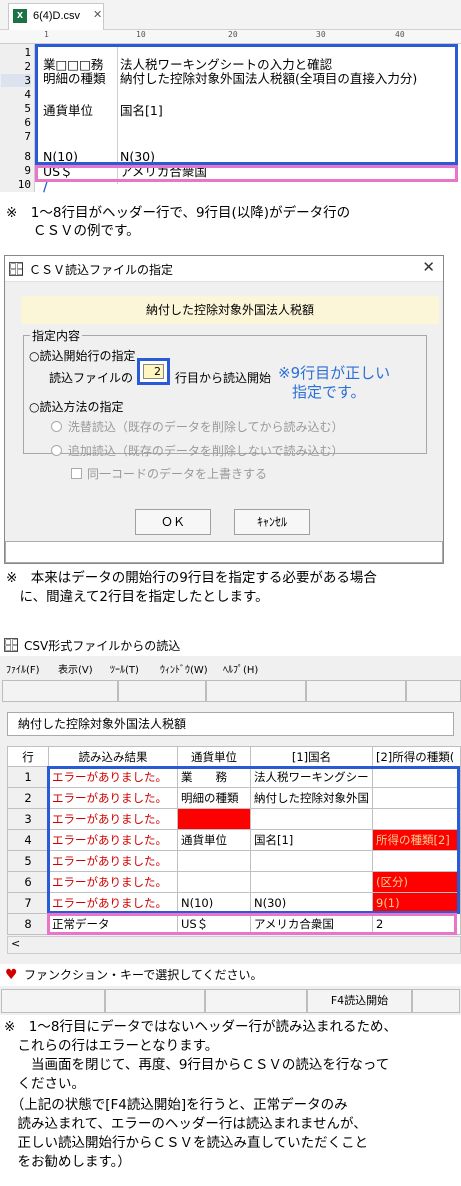 This screenshot has height=1186, width=461. What do you see at coordinates (15, 943) in the screenshot?
I see `scroll-left-icon: <` at bounding box center [15, 943].